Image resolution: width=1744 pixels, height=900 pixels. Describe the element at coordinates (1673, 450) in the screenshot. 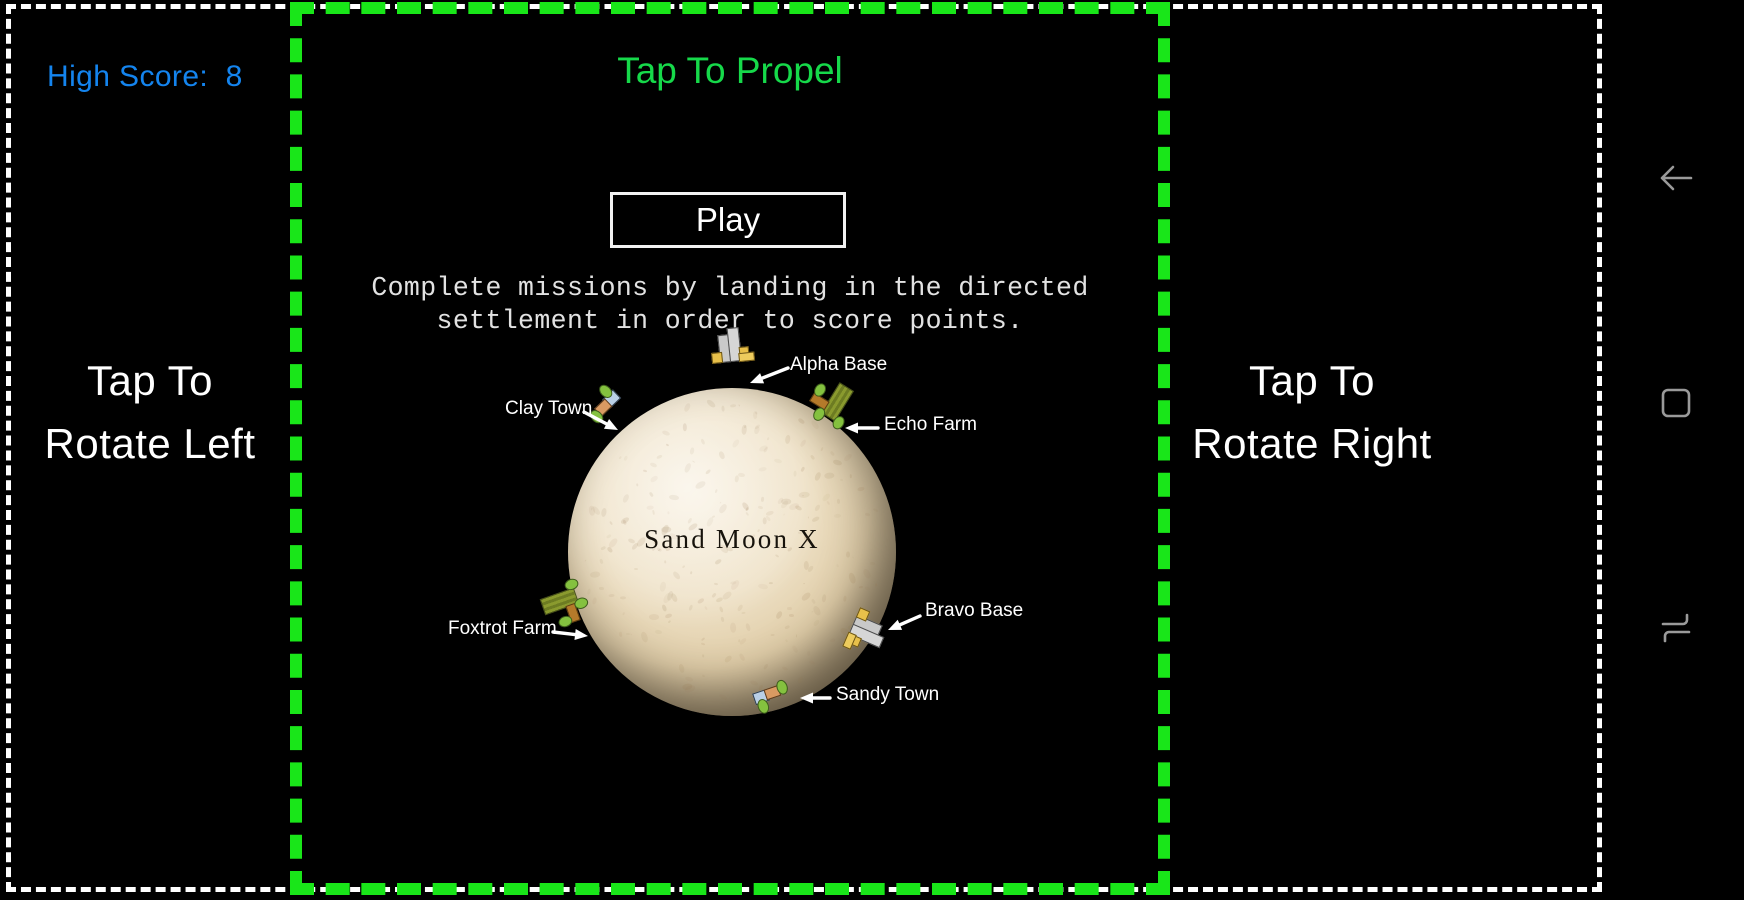

I see `android-navbar` at that location.